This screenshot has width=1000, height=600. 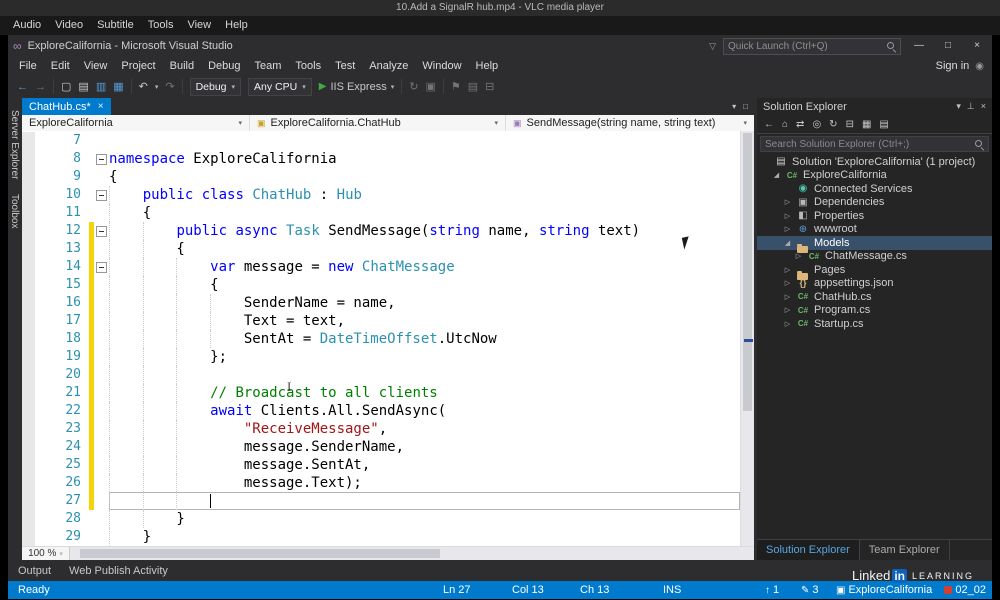 I want to click on bookmark-icon: ⚑, so click(x=456, y=86).